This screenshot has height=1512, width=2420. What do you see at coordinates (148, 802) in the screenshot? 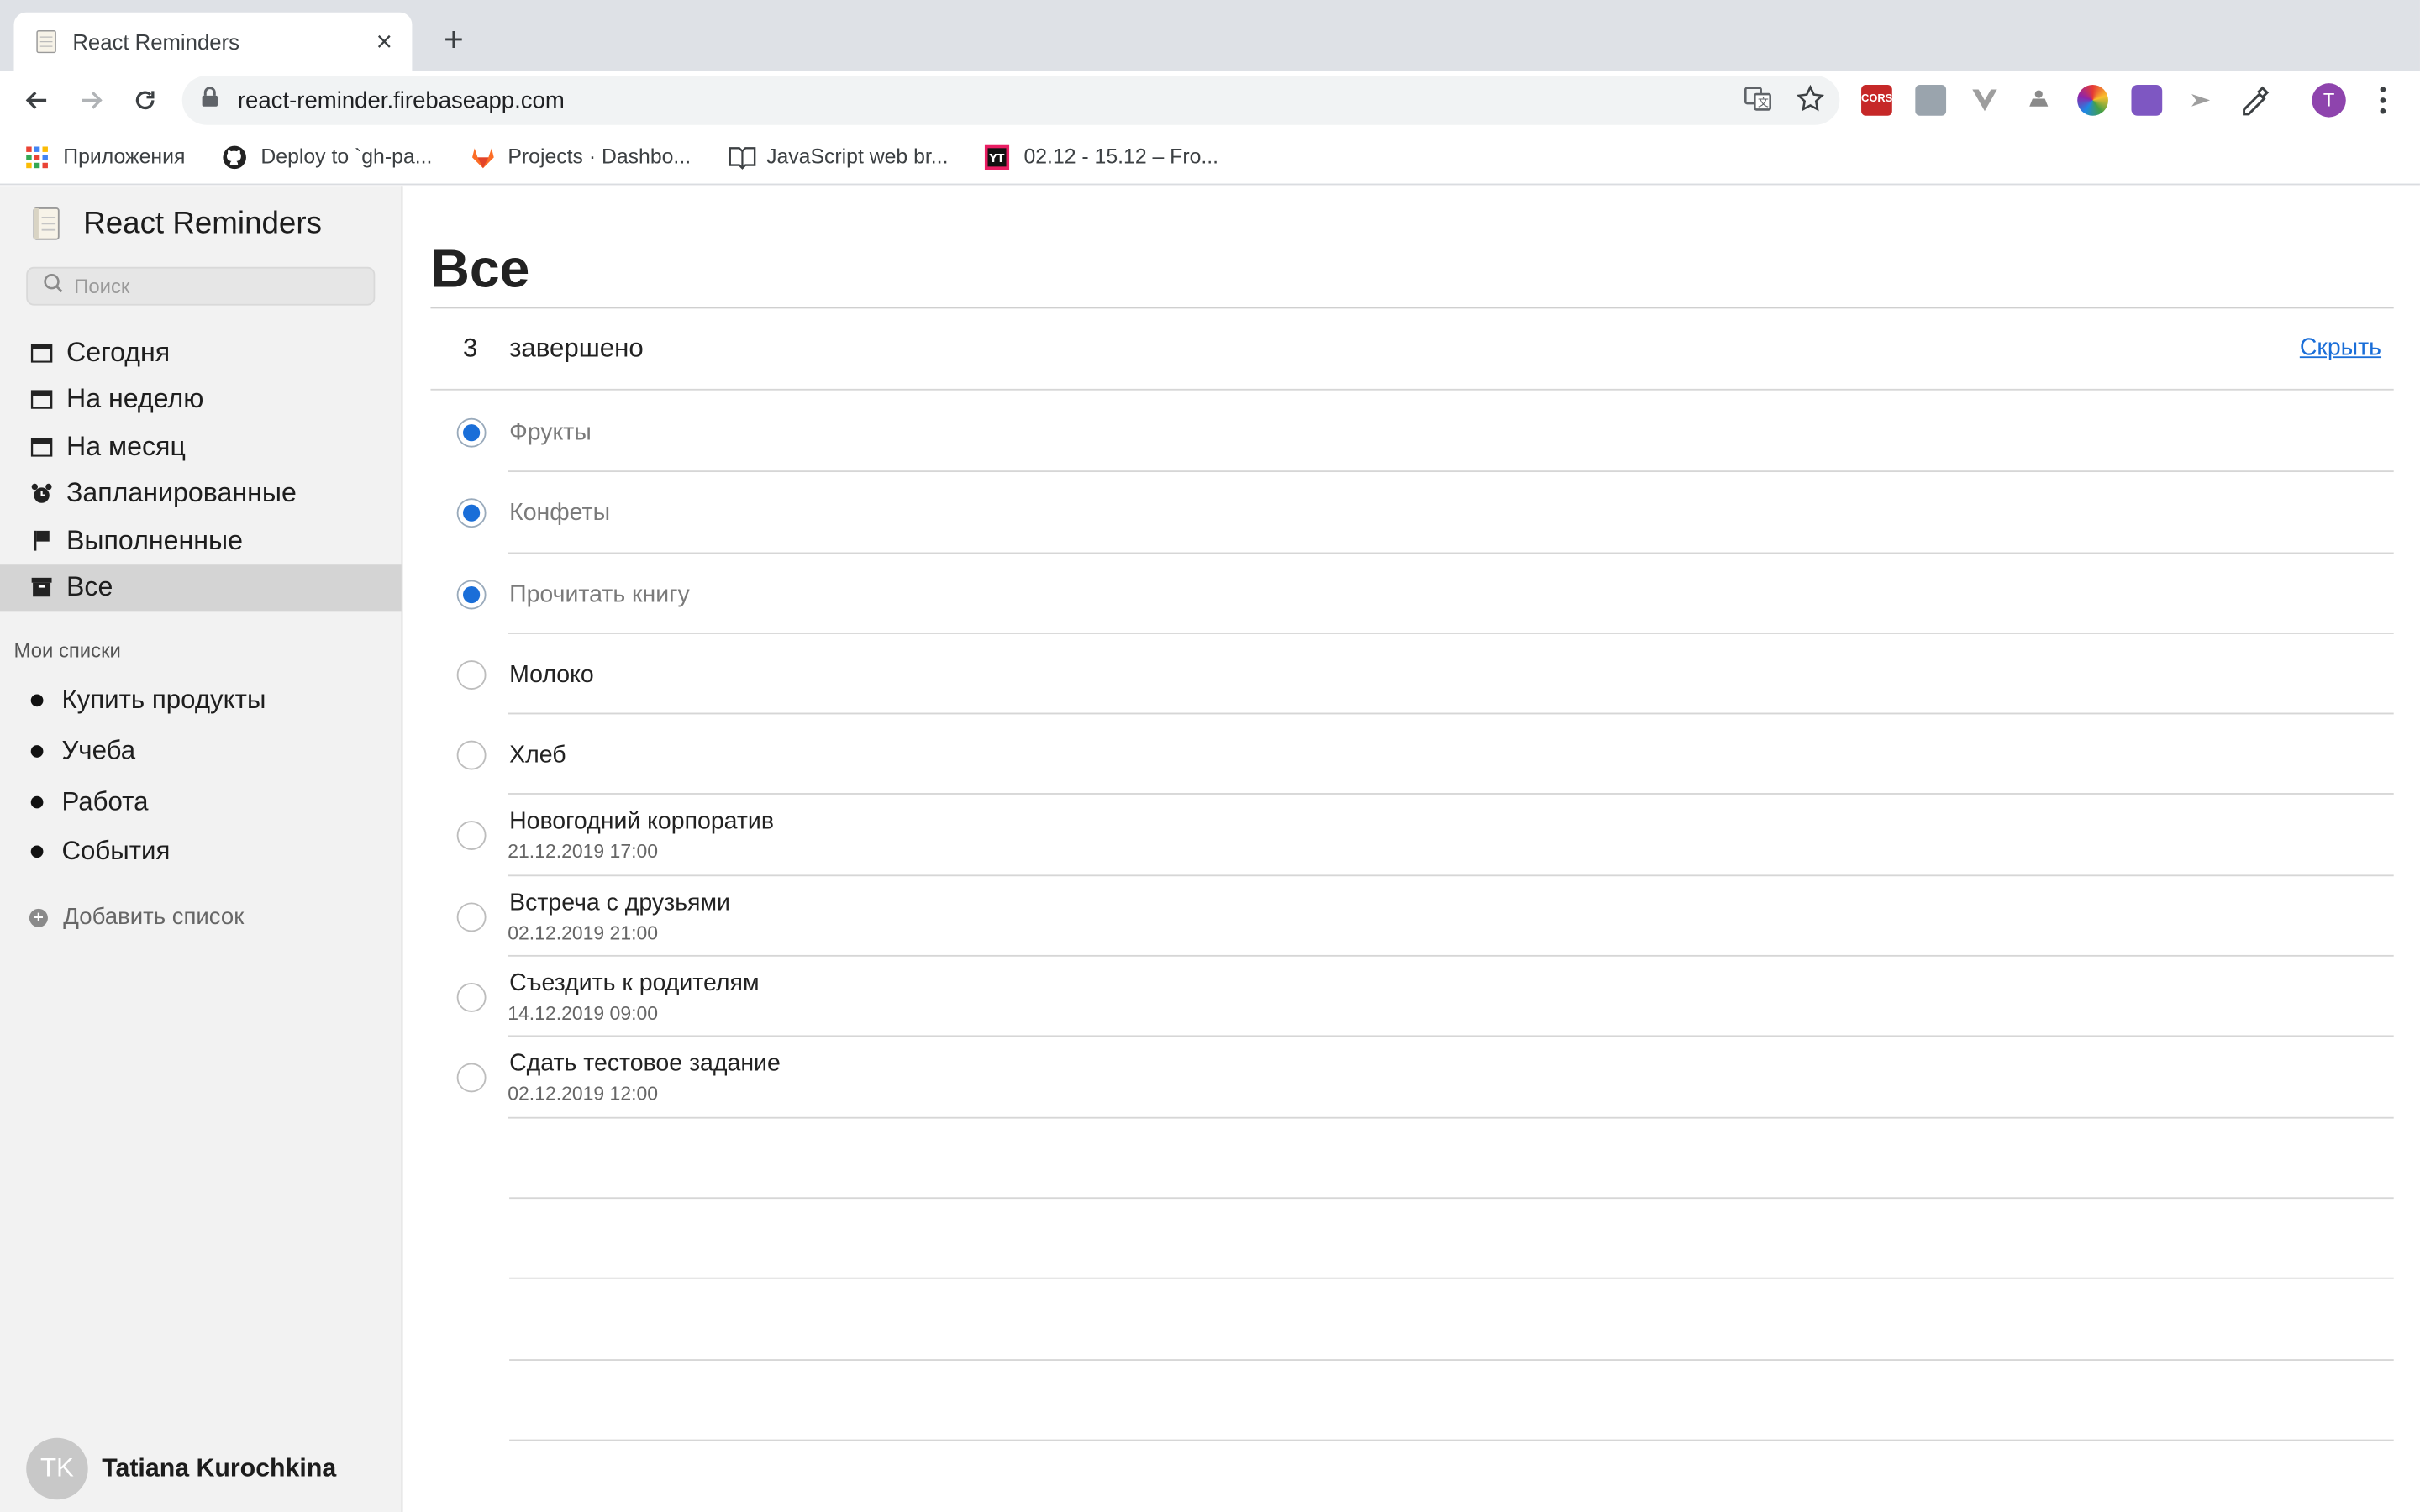
I see `list-item-work: Работа` at bounding box center [148, 802].